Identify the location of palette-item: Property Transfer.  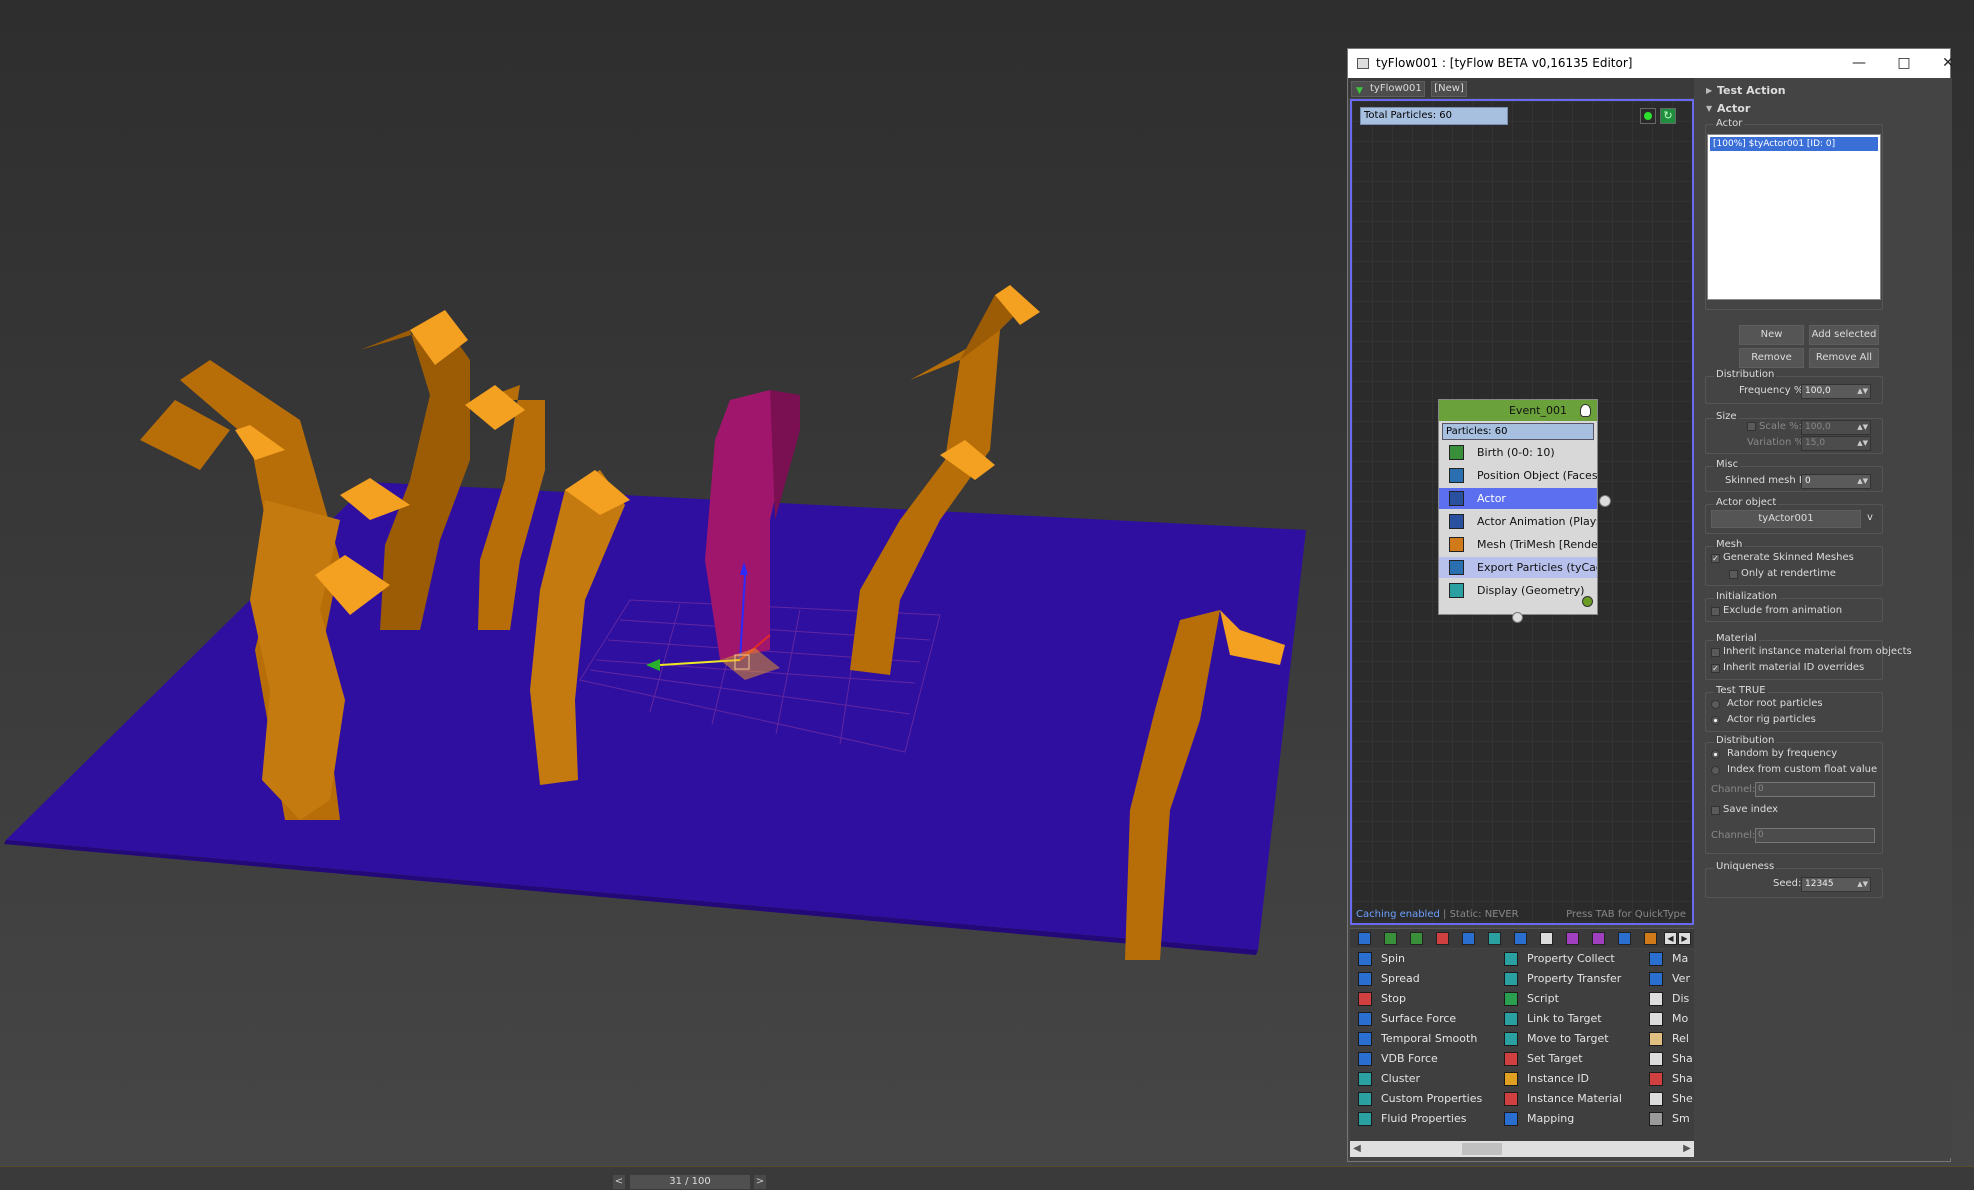
(1559, 979).